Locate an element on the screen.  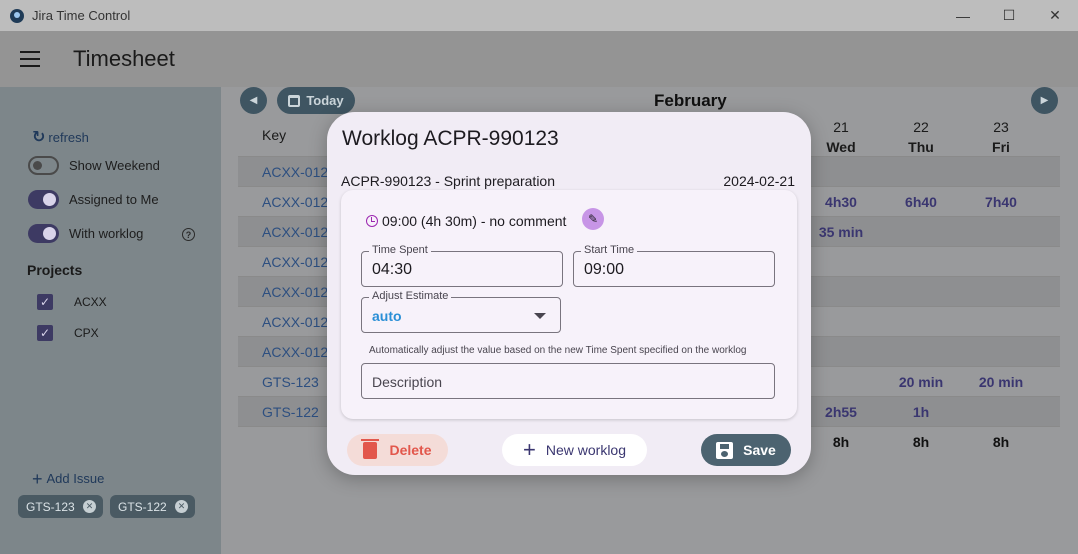
chip-label: GTS-123 is located at coordinates (50, 506).